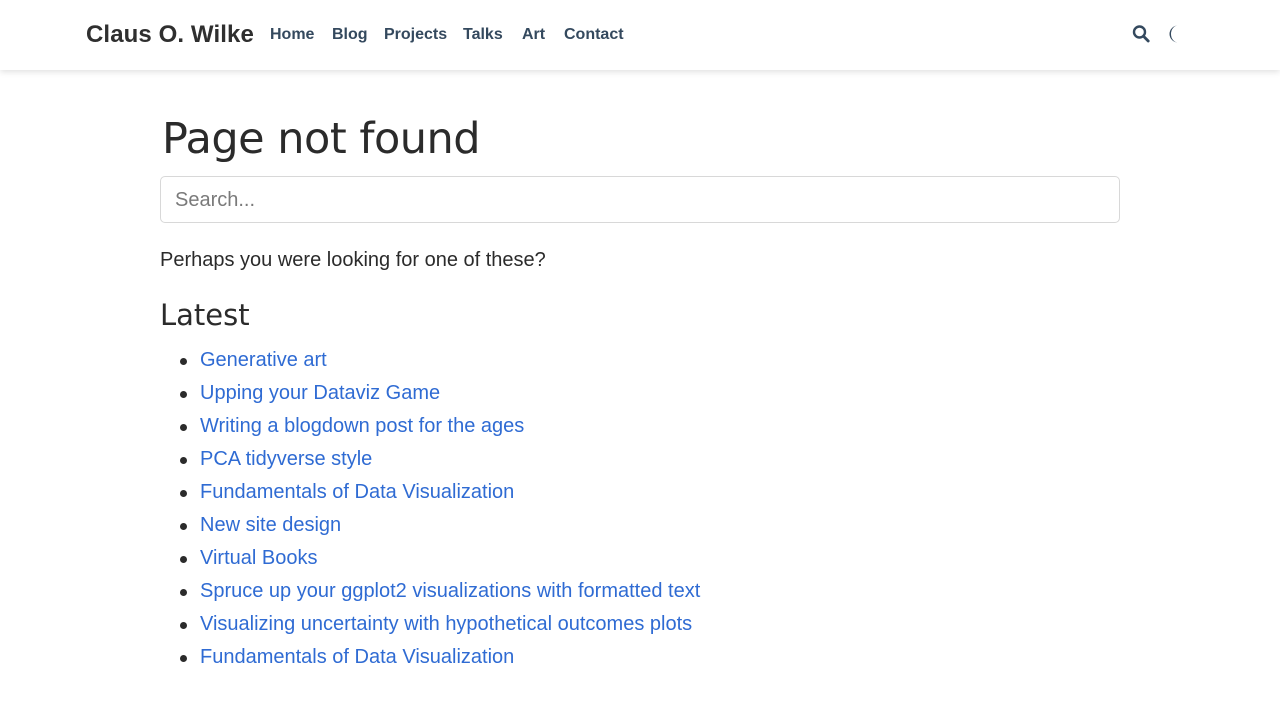 This screenshot has height=720, width=1280. I want to click on nav-art-link: Art, so click(533, 35).